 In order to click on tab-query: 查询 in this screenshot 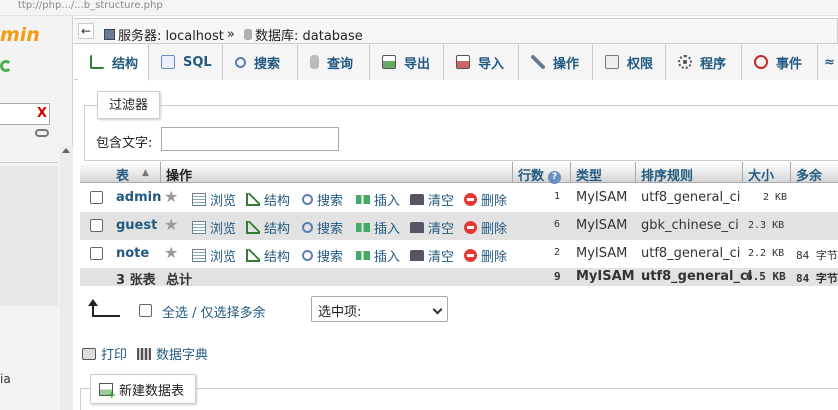, I will do `click(334, 62)`.